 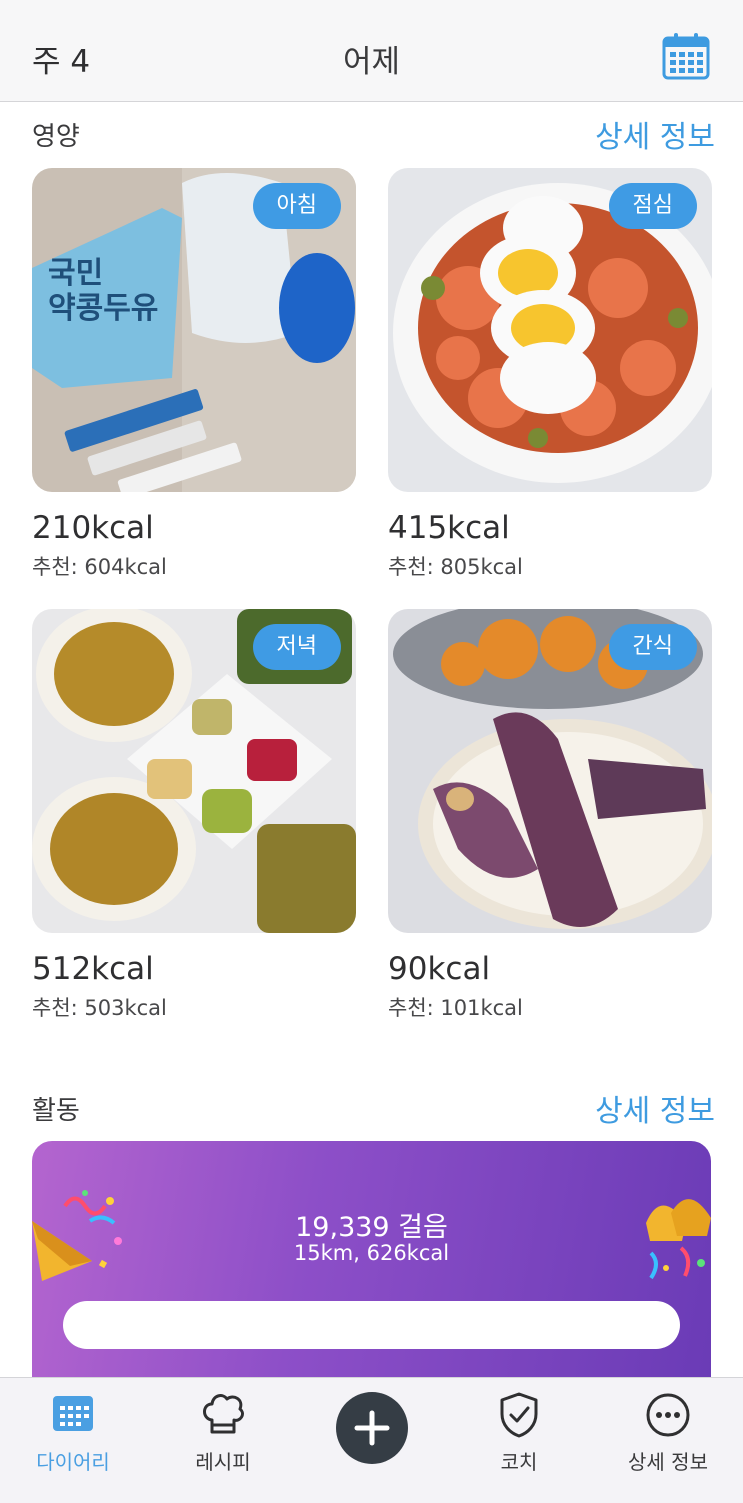 I want to click on chef-hat-icon, so click(x=223, y=1414).